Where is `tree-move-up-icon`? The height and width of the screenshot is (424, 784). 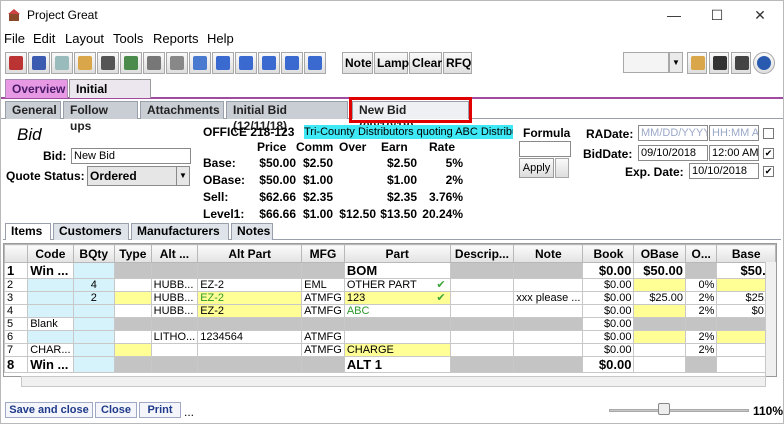 tree-move-up-icon is located at coordinates (269, 63).